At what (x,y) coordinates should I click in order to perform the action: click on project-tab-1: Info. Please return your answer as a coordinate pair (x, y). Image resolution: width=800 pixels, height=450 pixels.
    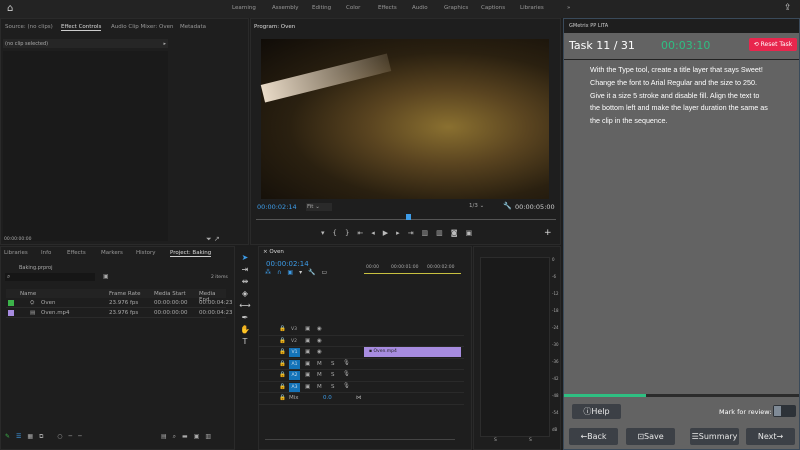
    Looking at the image, I should click on (46, 253).